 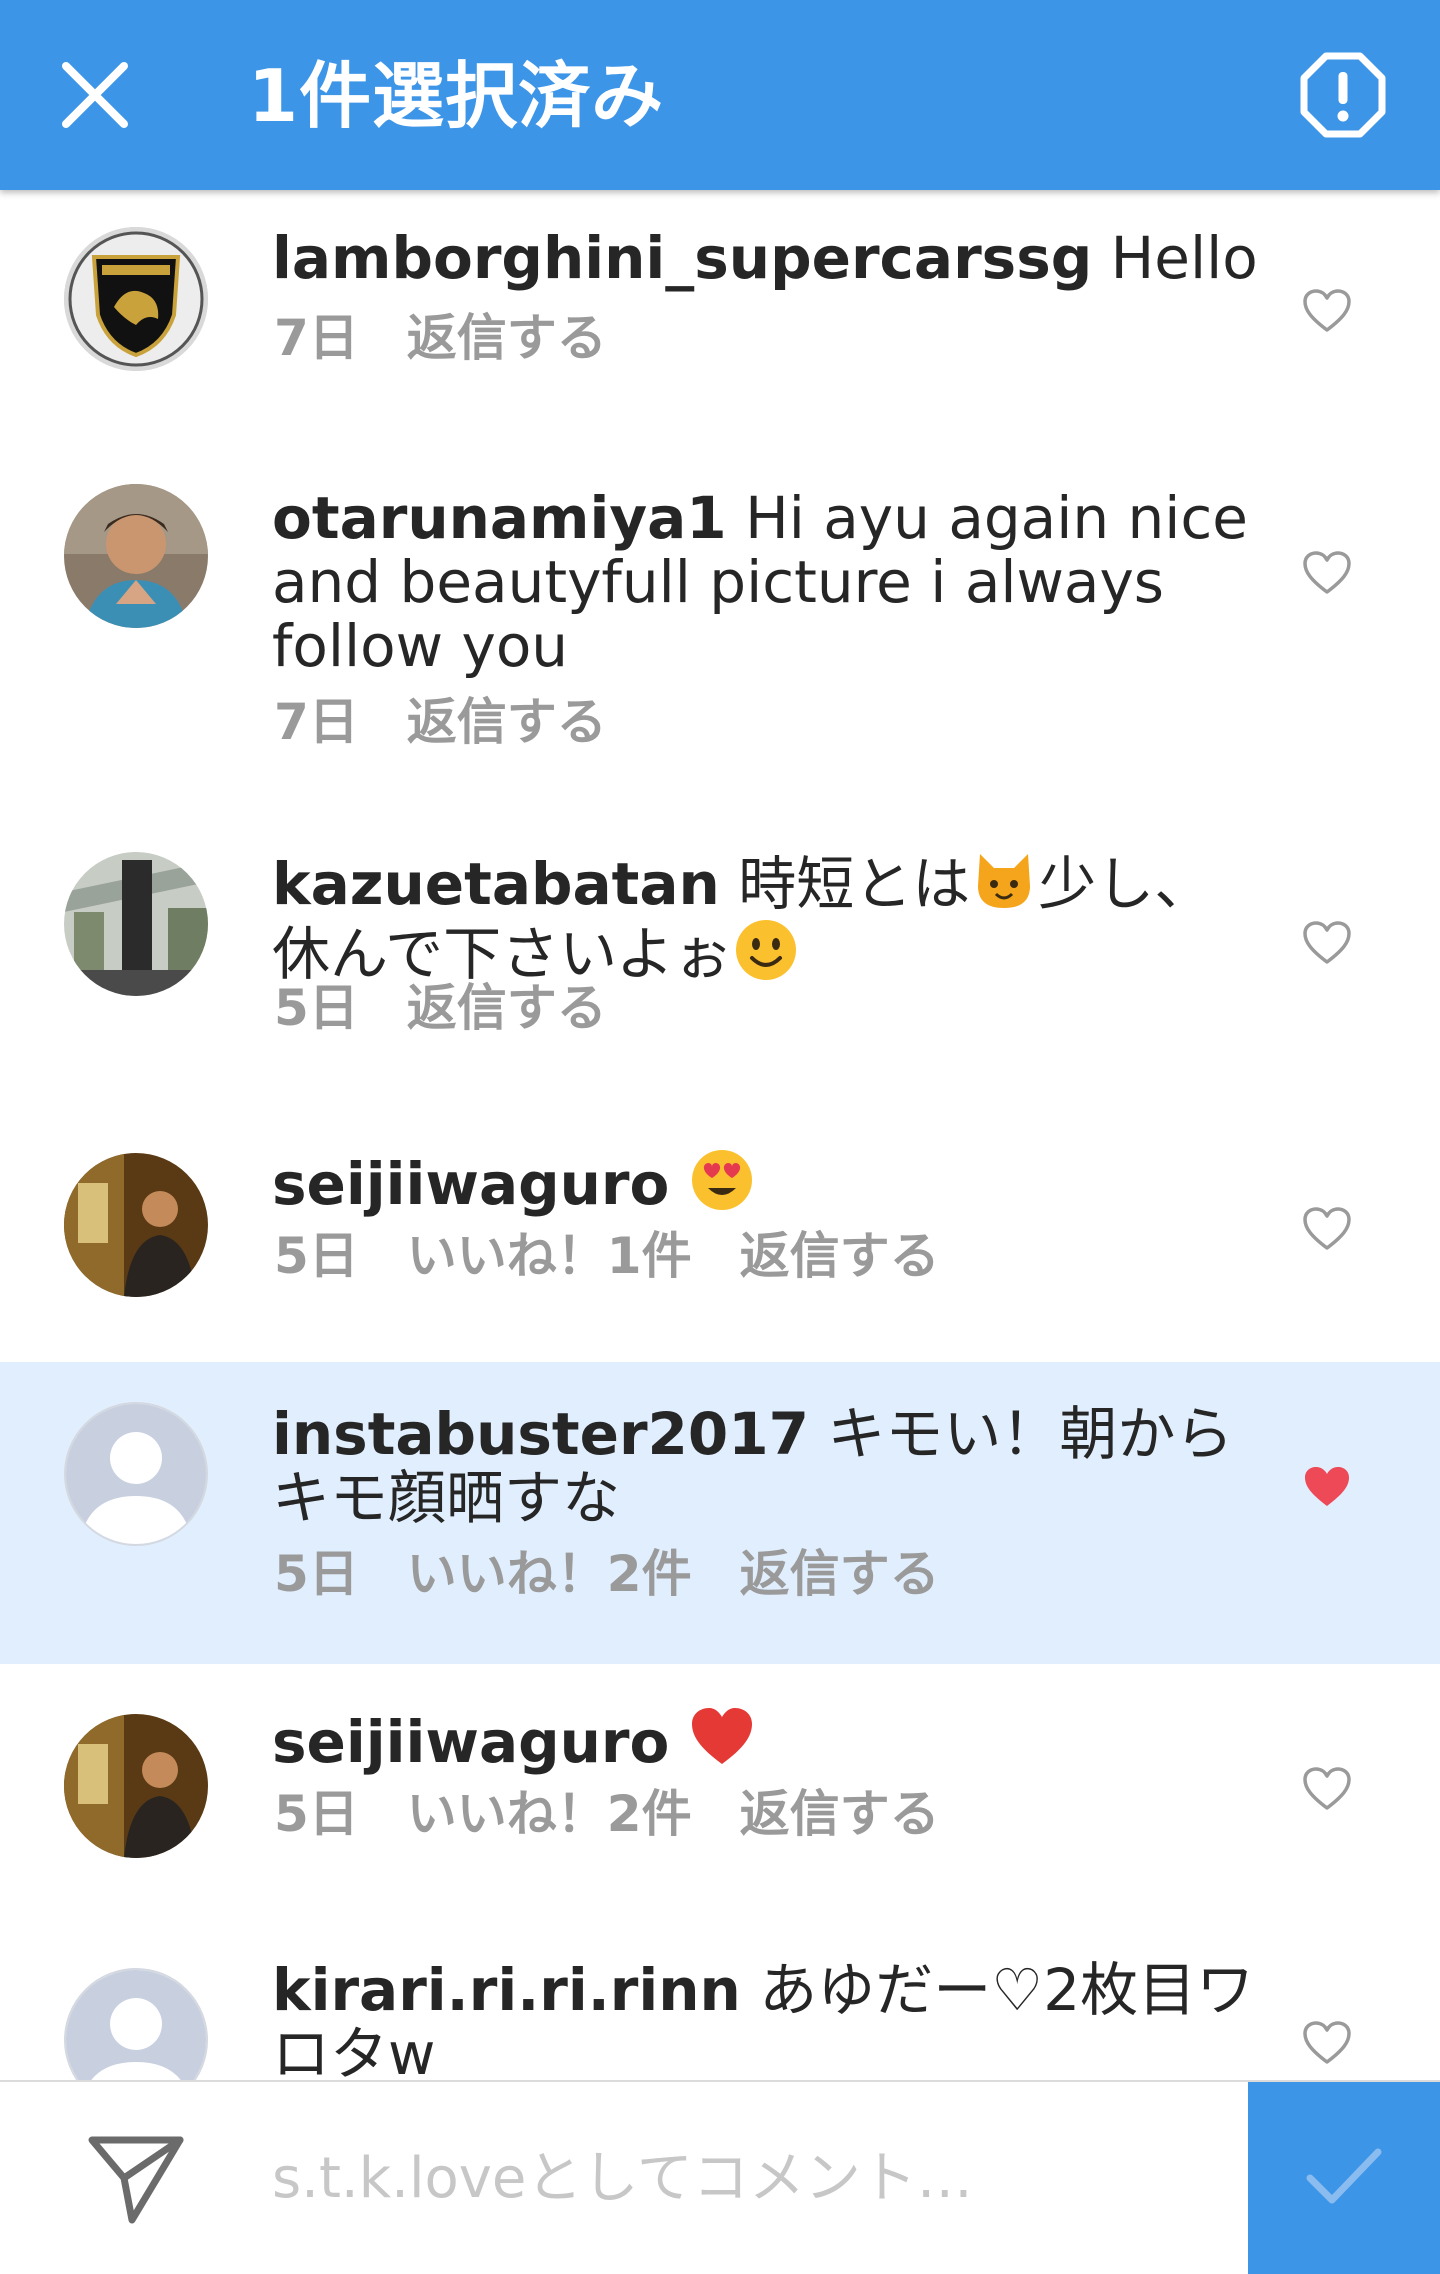 What do you see at coordinates (720, 320) in the screenshot?
I see `comment-row: lamborghini_supercarssg Hello 7日 返信する` at bounding box center [720, 320].